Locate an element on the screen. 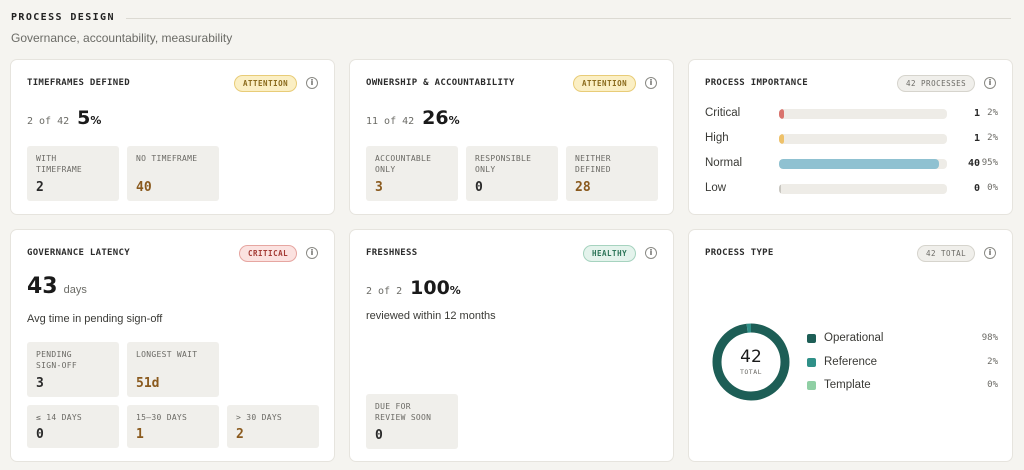  stat-row: 2 of 2 100% is located at coordinates (413, 288).